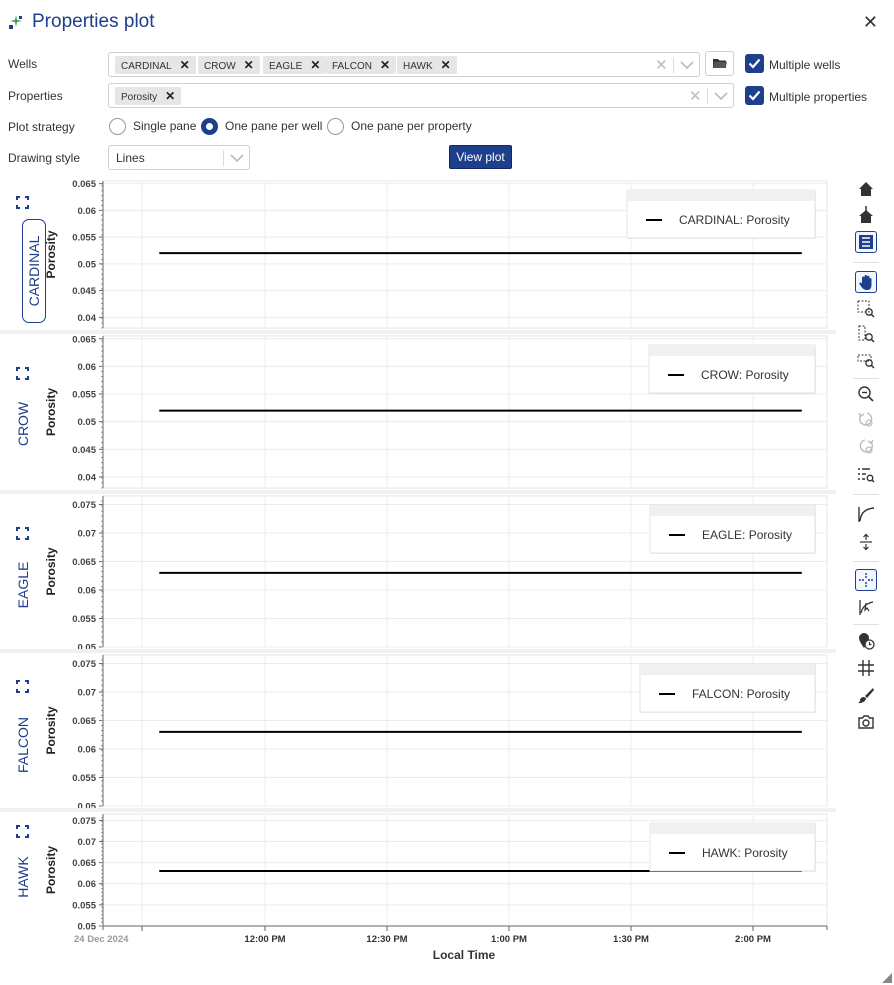  What do you see at coordinates (23, 877) in the screenshot?
I see `well-label-hawk: HAWK` at bounding box center [23, 877].